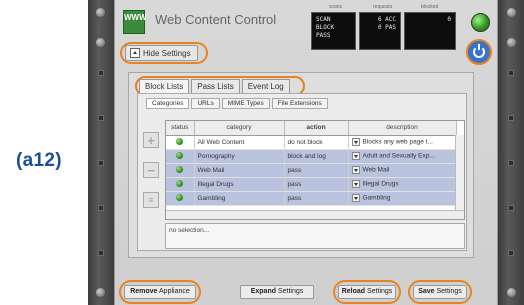 The width and height of the screenshot is (524, 305). What do you see at coordinates (353, 291) in the screenshot?
I see `button-bold-text: Reload` at bounding box center [353, 291].